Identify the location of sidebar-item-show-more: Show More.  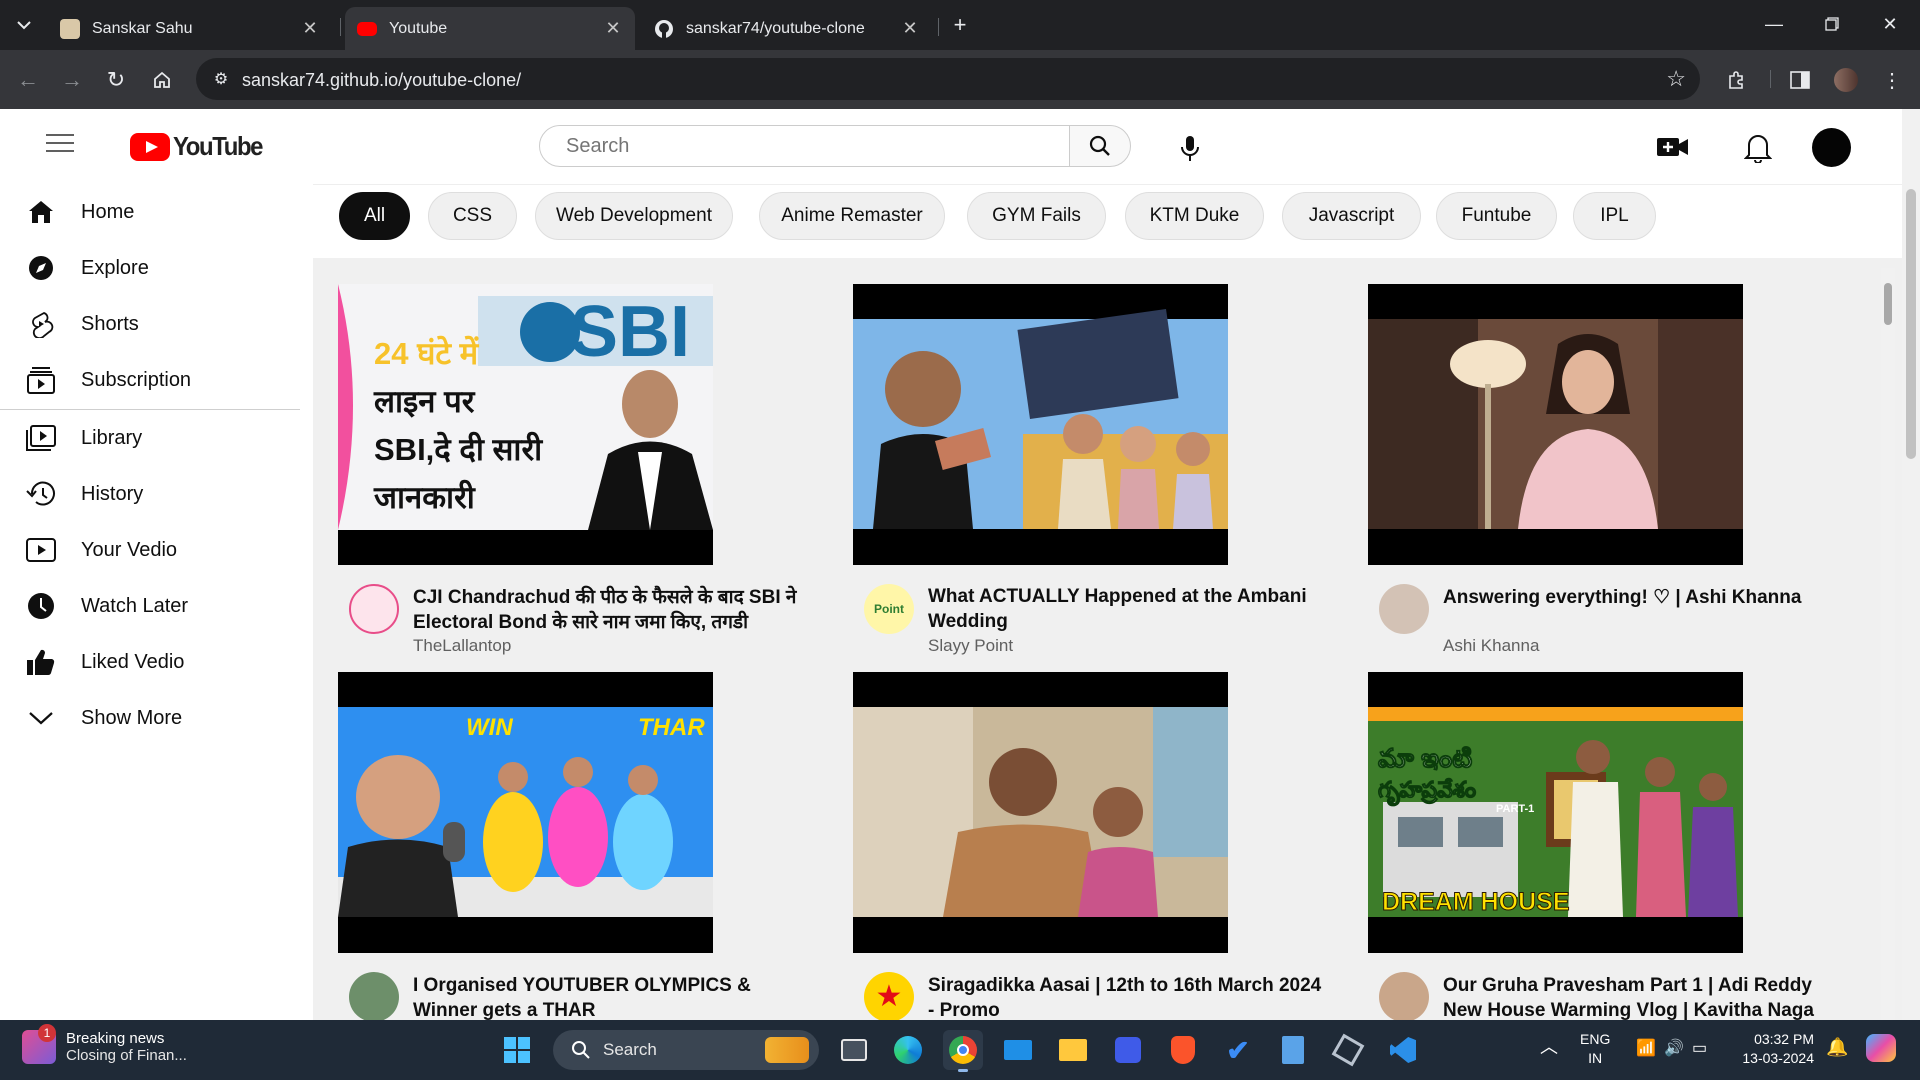
(150, 718).